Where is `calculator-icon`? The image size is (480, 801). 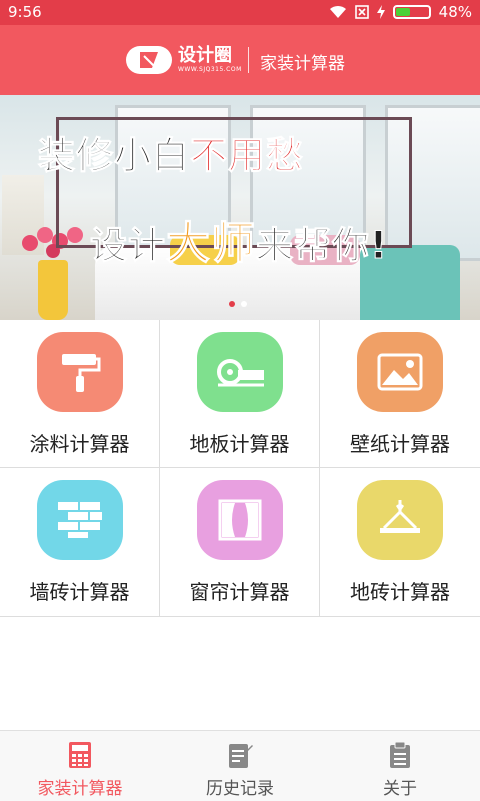
calculator-icon is located at coordinates (80, 755).